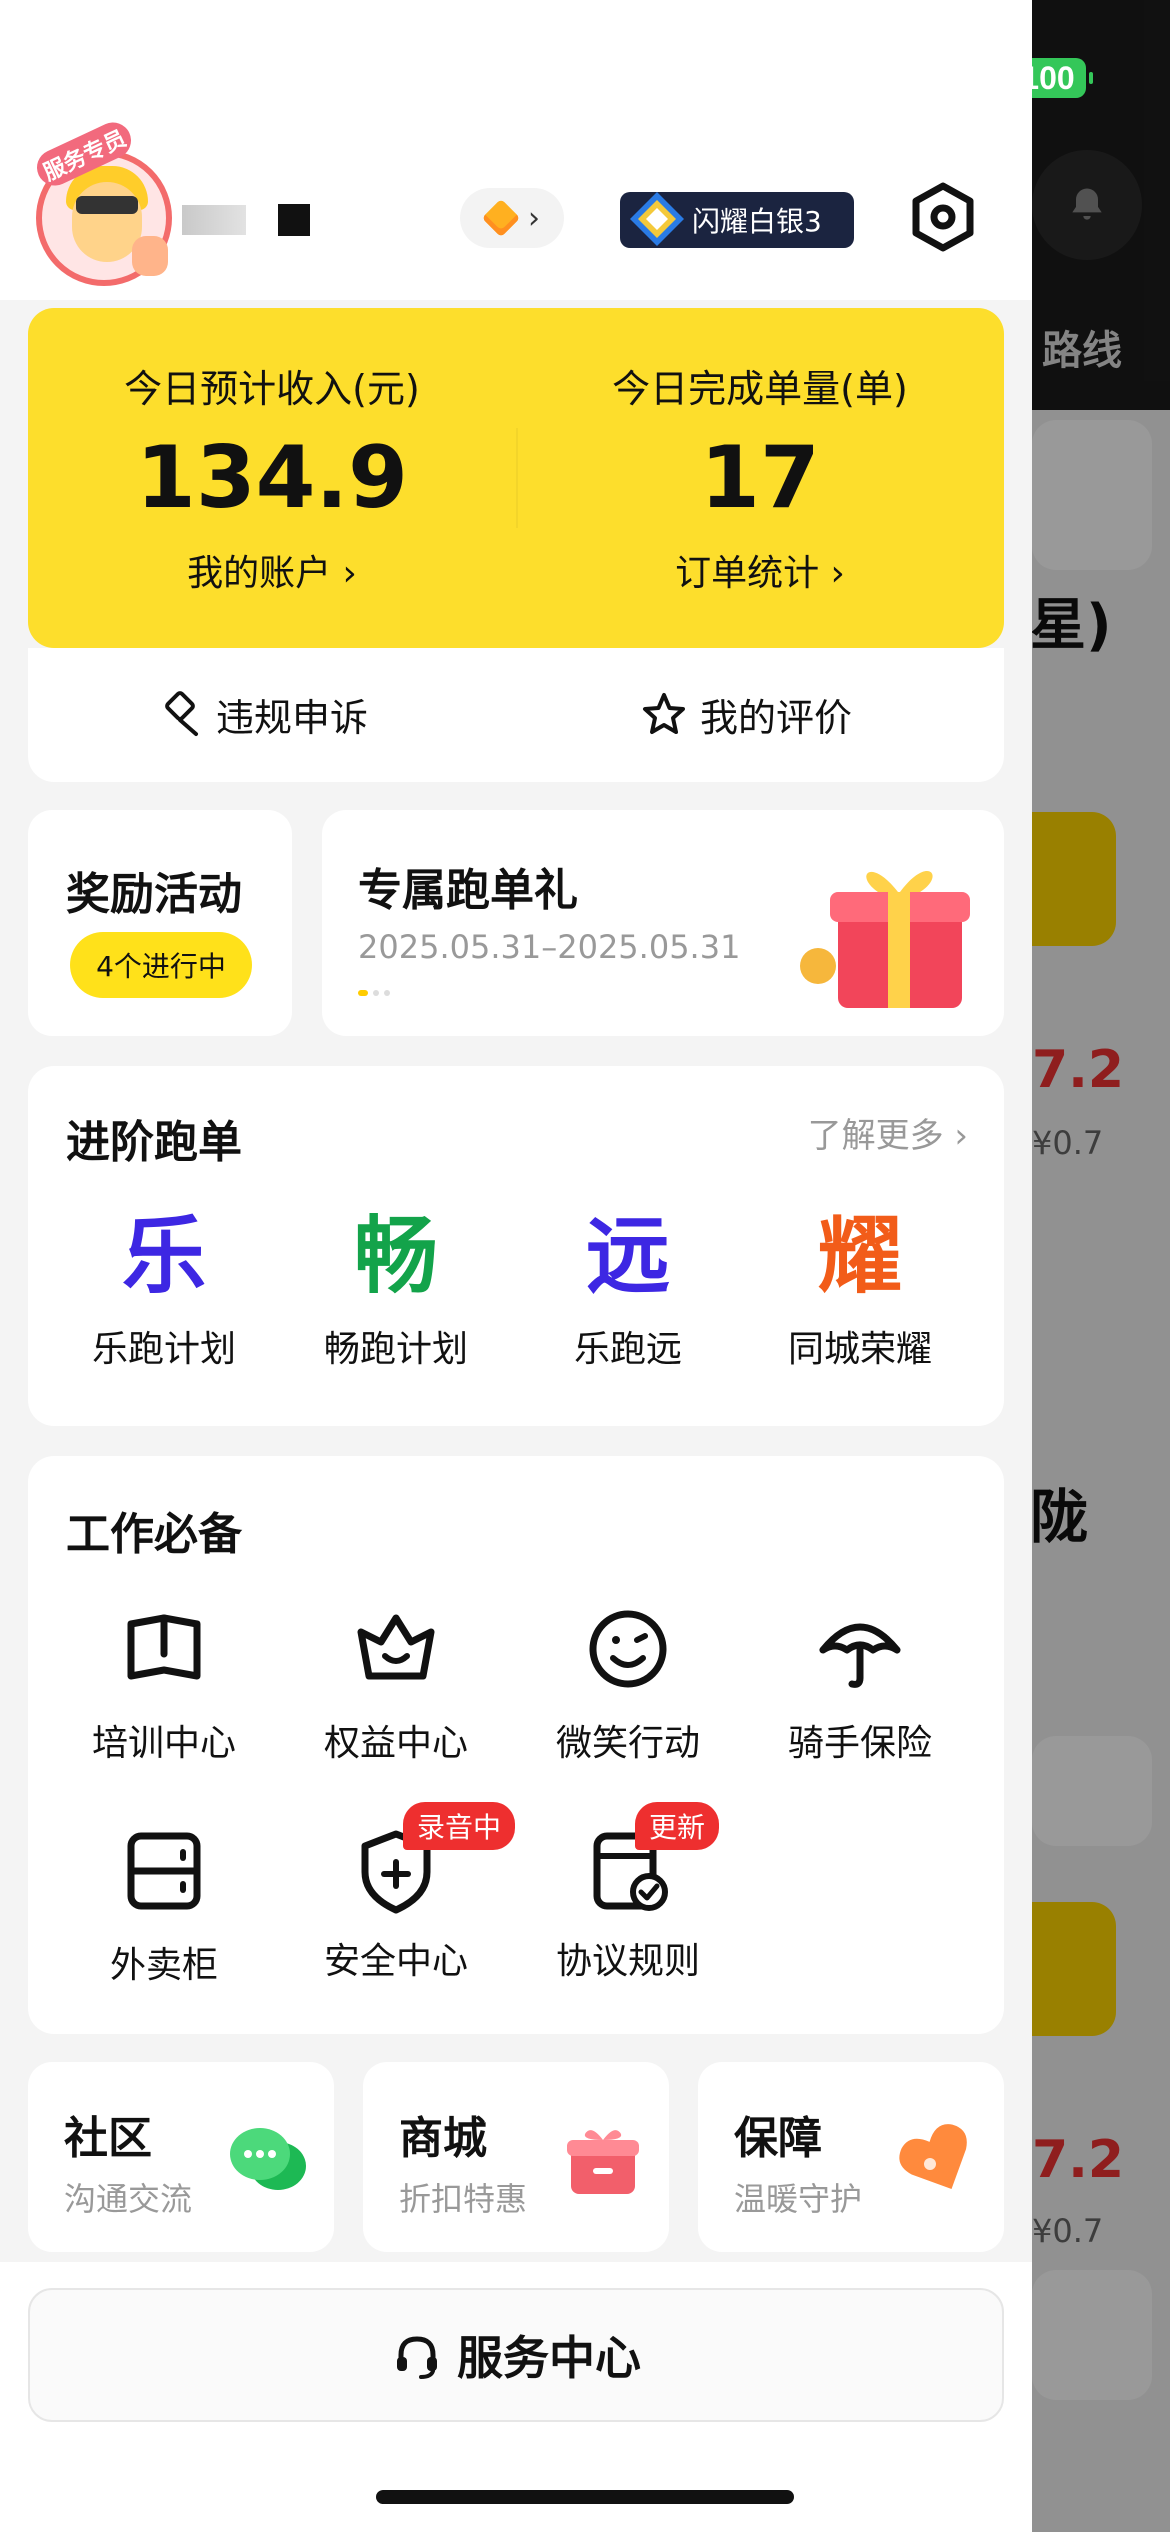 The height and width of the screenshot is (2532, 1170). I want to click on username-redacted, so click(214, 220).